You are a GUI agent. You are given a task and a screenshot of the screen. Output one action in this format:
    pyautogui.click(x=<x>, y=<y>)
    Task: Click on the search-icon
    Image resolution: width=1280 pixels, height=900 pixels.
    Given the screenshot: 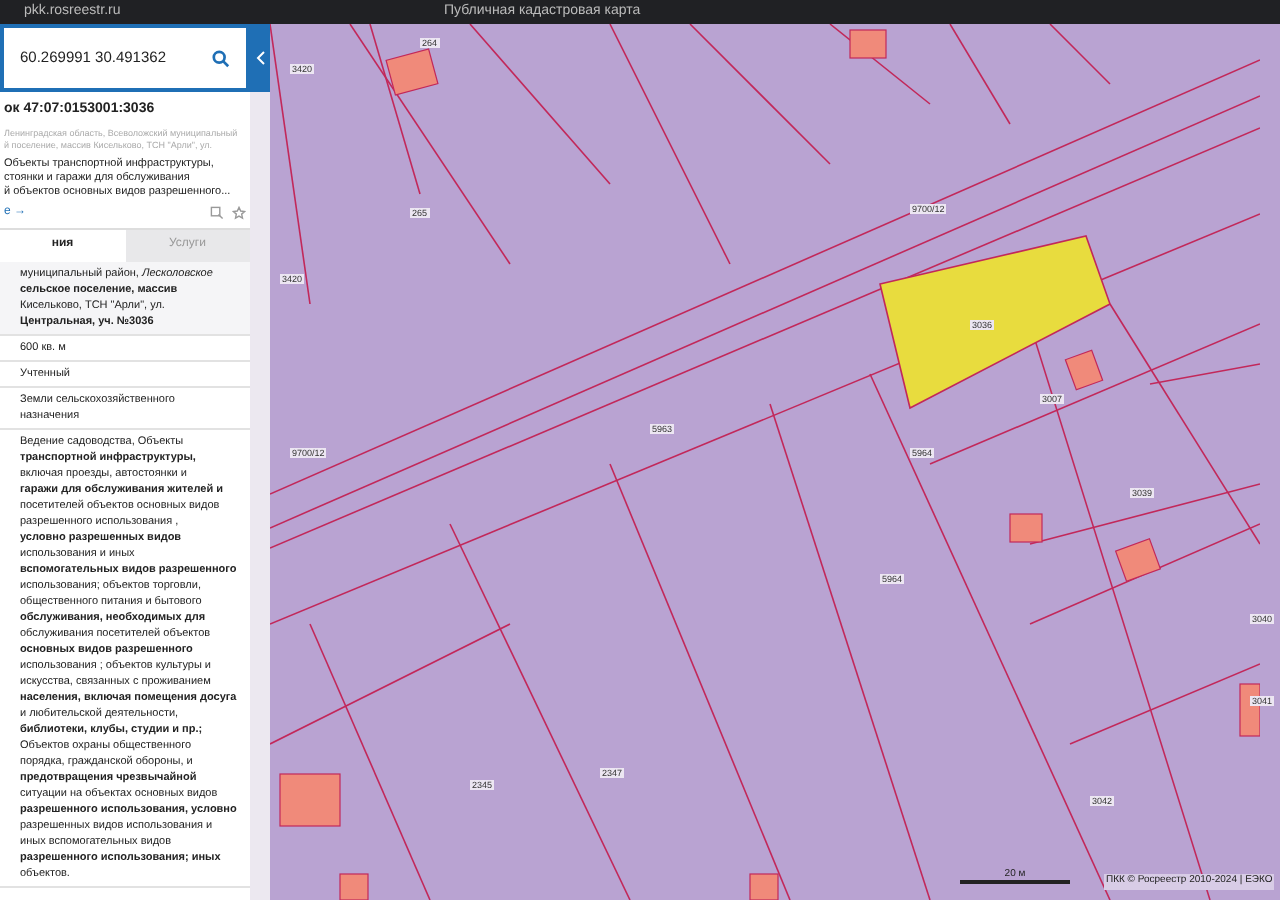 What is the action you would take?
    pyautogui.click(x=221, y=58)
    